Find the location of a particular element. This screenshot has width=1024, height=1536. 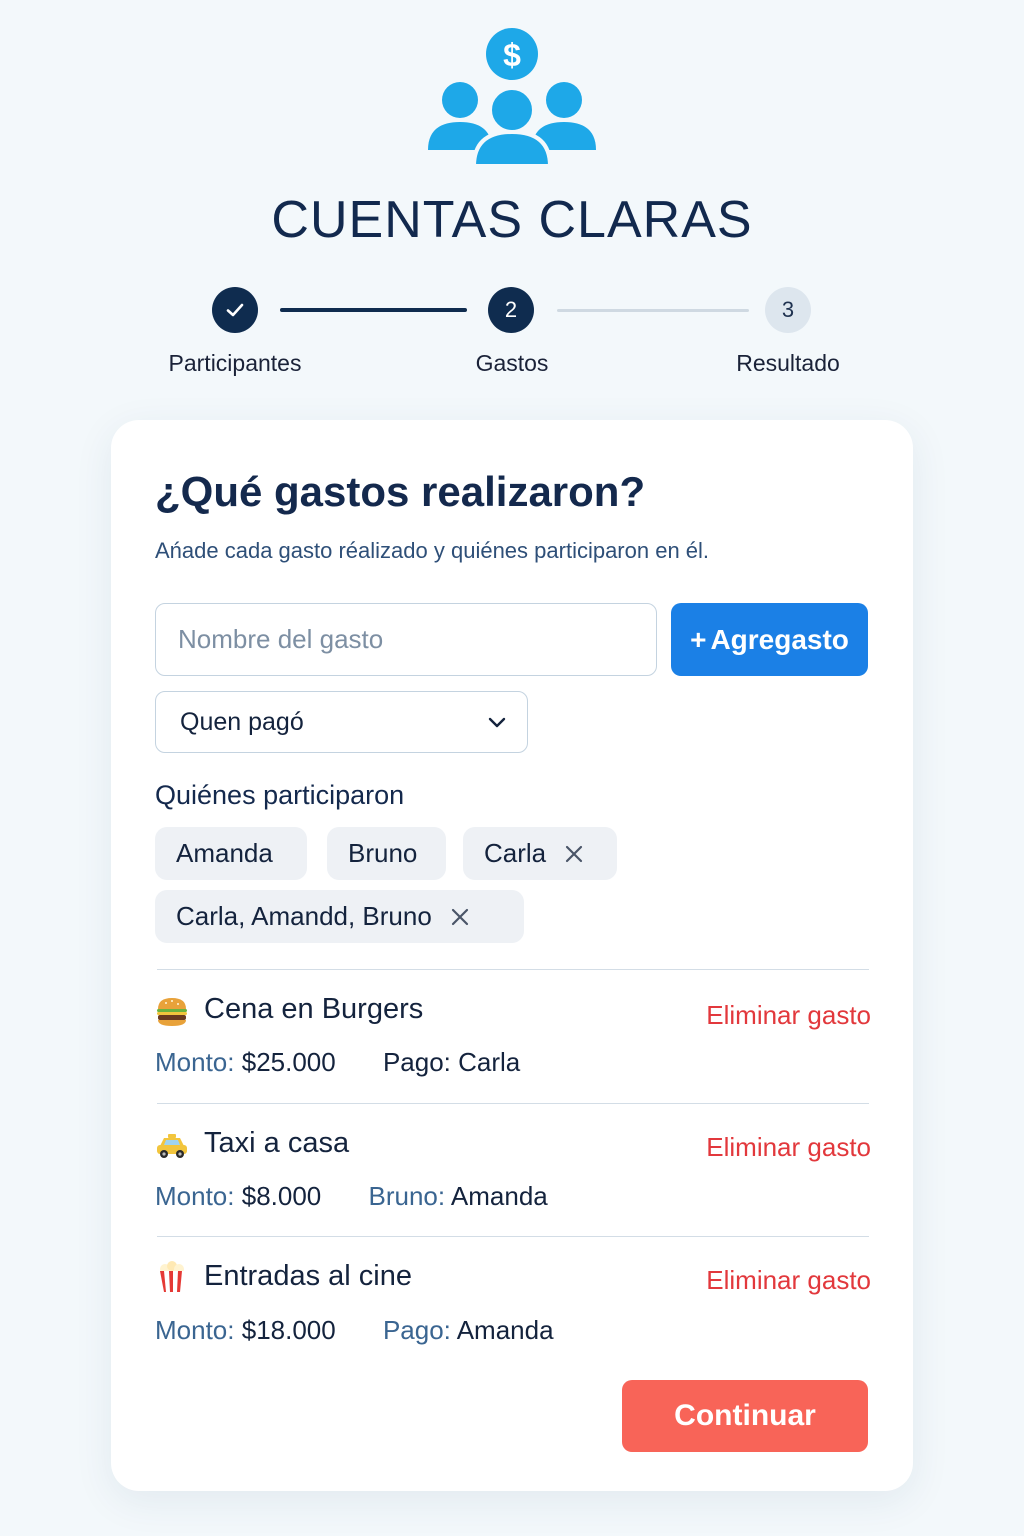

card-title: ¿Qué gastos realizaron? is located at coordinates (400, 491).